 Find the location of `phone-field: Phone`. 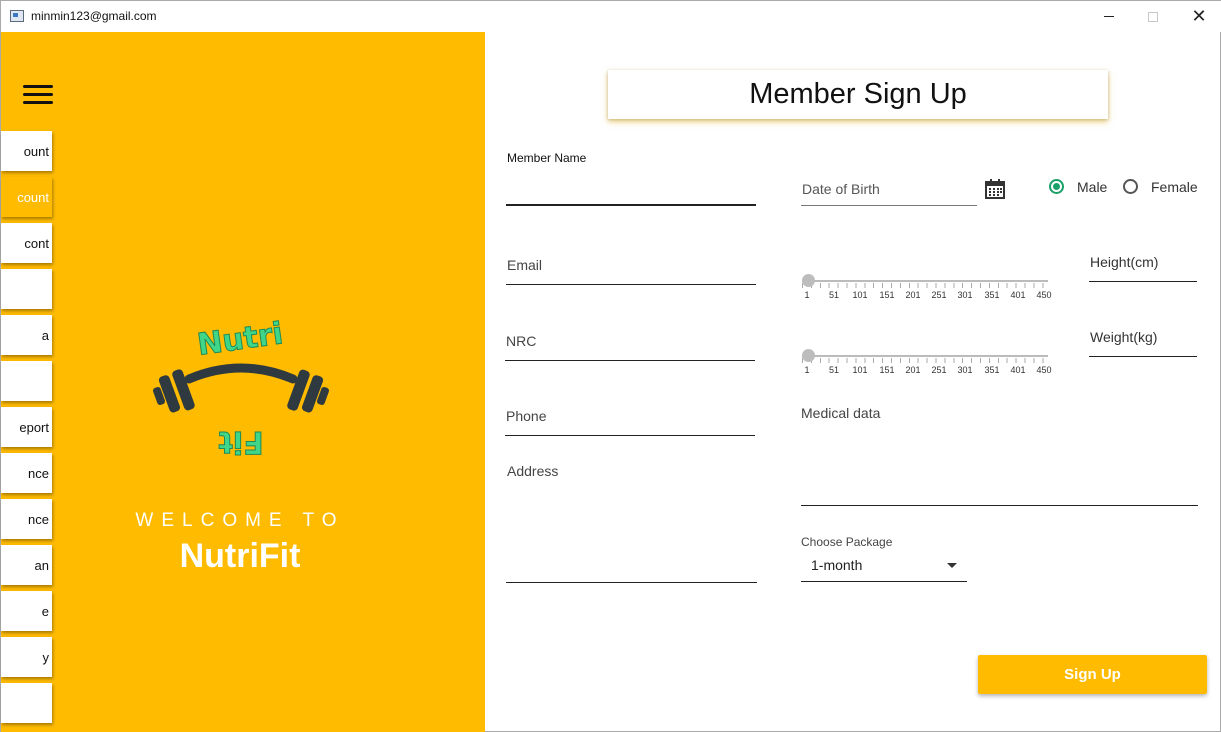

phone-field: Phone is located at coordinates (630, 419).